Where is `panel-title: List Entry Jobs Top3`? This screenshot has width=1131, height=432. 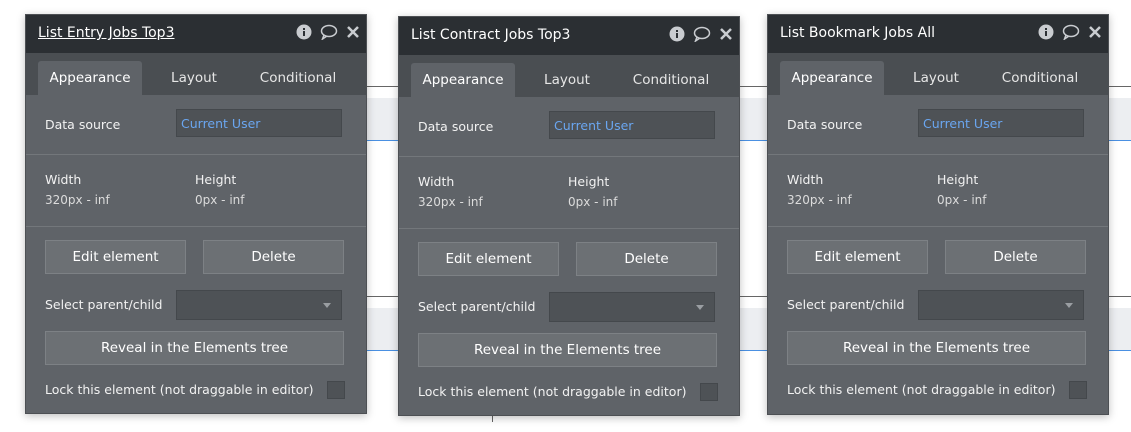 panel-title: List Entry Jobs Top3 is located at coordinates (106, 33).